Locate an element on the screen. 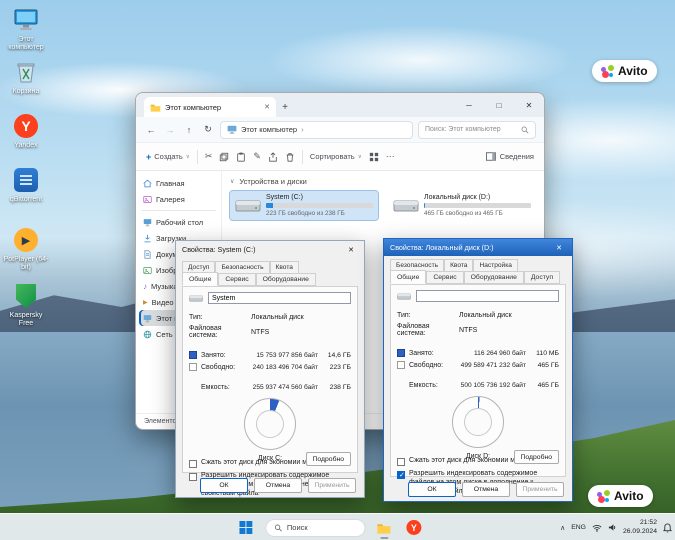  language-indicator: ENG is located at coordinates (578, 527).